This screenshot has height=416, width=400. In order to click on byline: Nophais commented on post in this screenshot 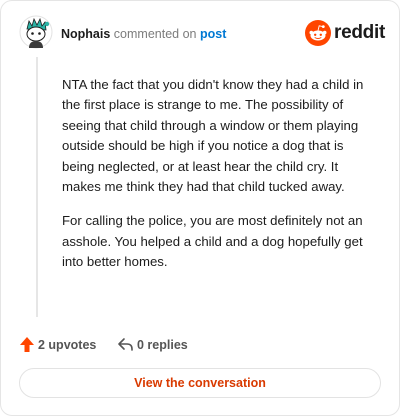, I will do `click(143, 34)`.